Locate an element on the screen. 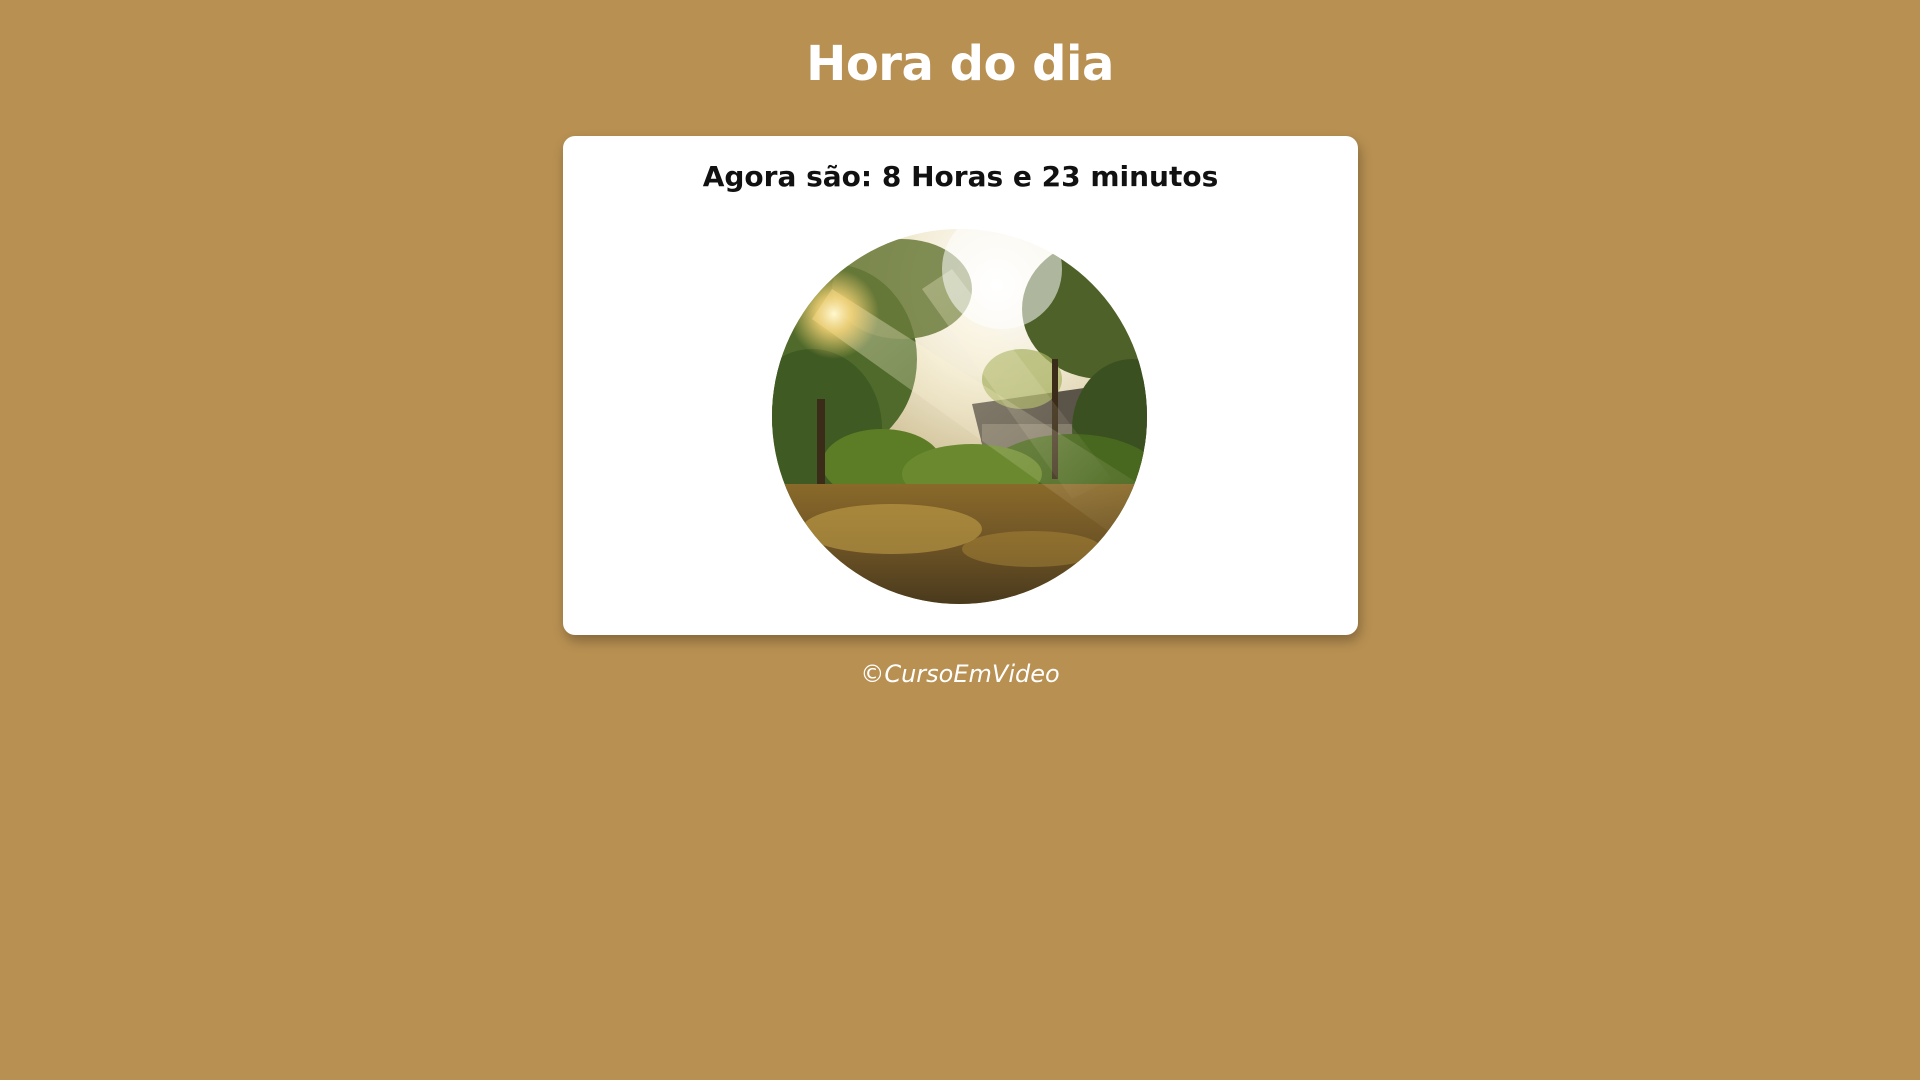 The height and width of the screenshot is (1080, 1920). morning-garden-photo is located at coordinates (959, 416).